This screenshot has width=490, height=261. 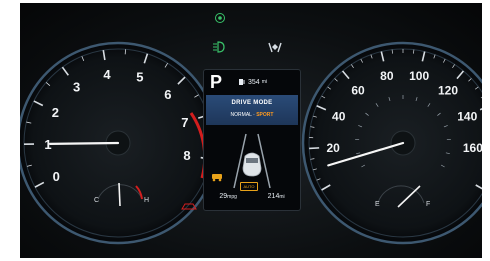 I want to click on ready-indicator-icon, so click(x=220, y=18).